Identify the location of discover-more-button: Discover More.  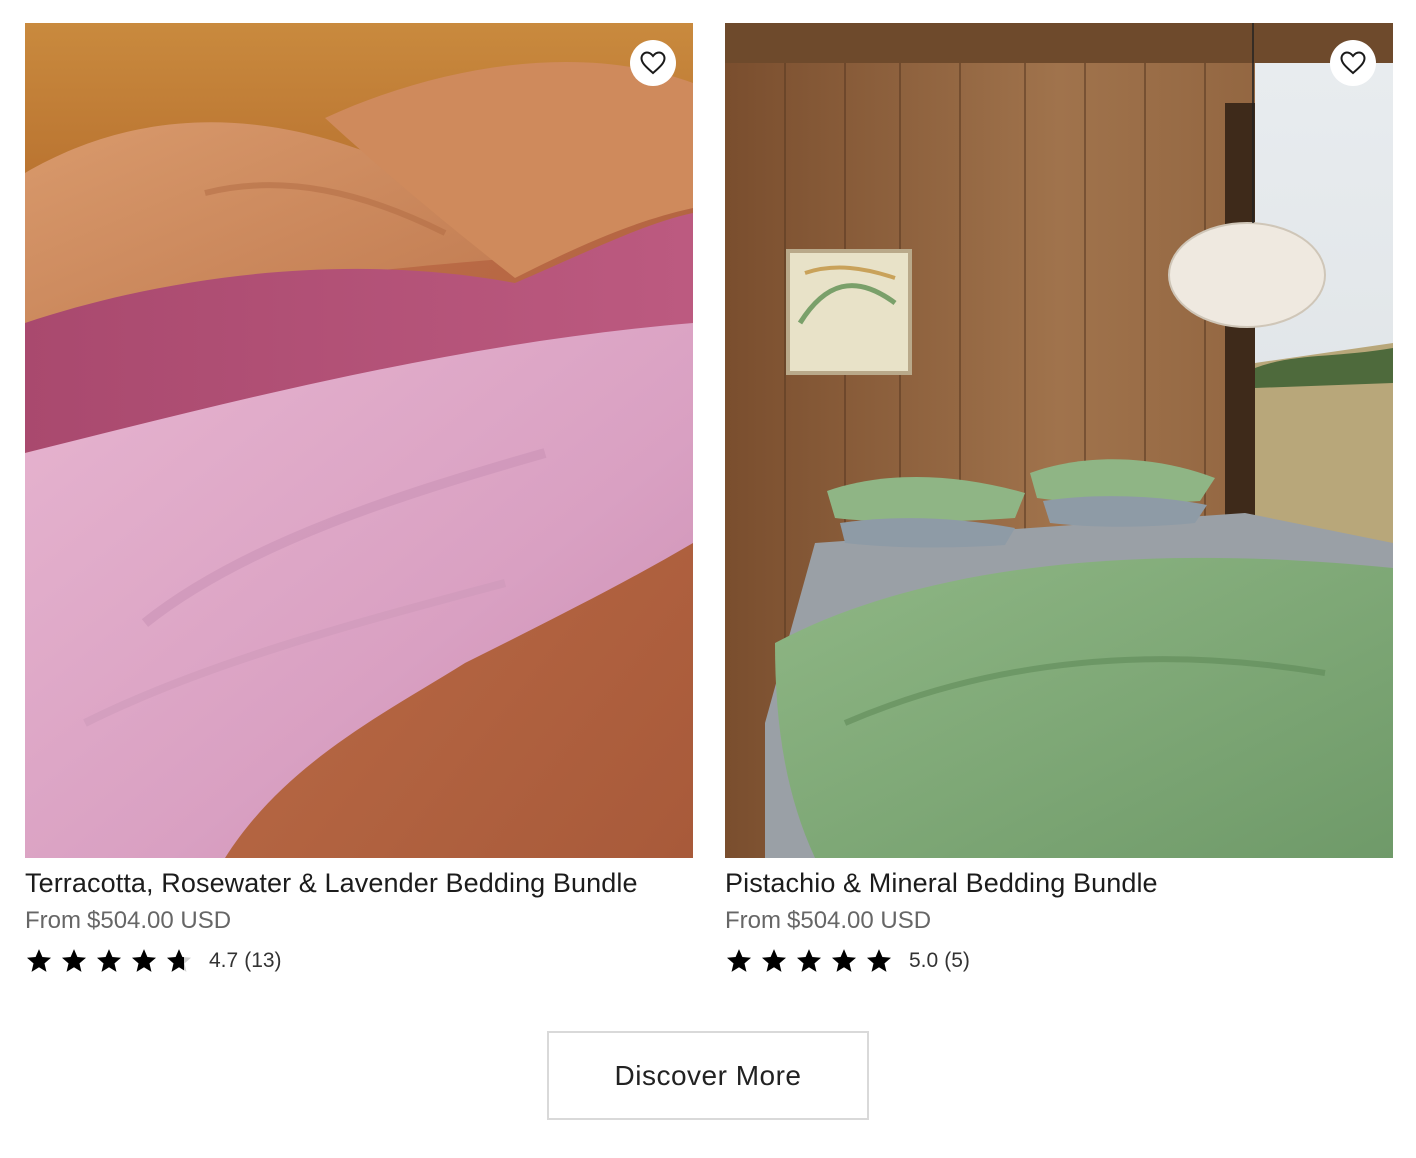
(708, 1075).